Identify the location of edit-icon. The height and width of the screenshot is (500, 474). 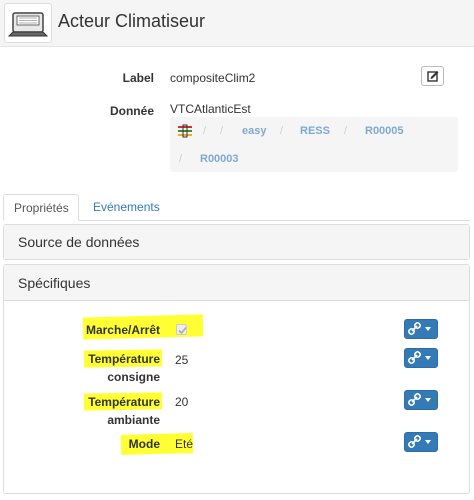
(433, 76).